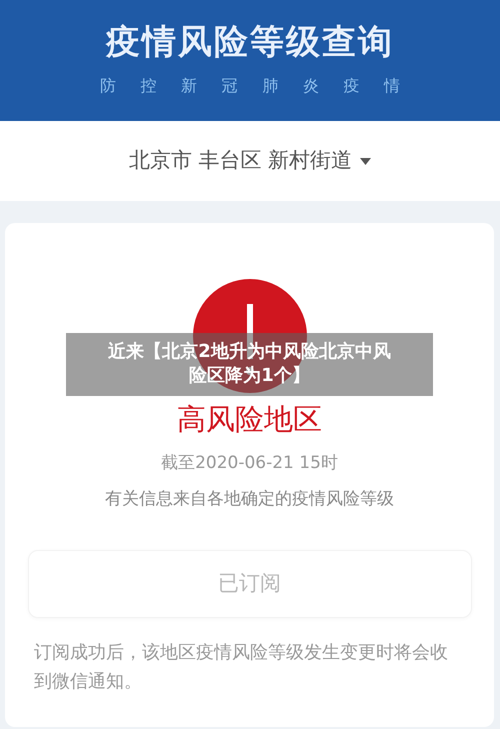 The image size is (500, 729). What do you see at coordinates (270, 86) in the screenshot?
I see `subtitle-character: 肺` at bounding box center [270, 86].